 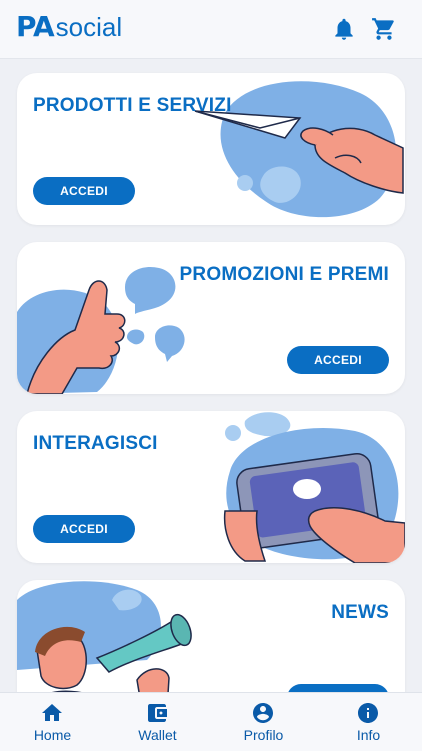 What do you see at coordinates (263, 735) in the screenshot?
I see `nav-label: Profilo` at bounding box center [263, 735].